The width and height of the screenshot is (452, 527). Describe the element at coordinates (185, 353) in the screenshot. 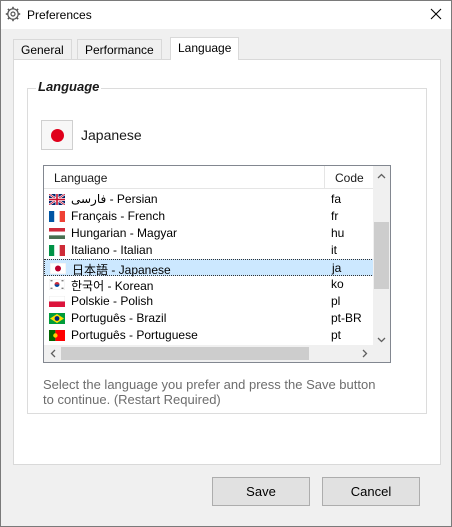

I see `horizontal-scroll-thumb` at that location.